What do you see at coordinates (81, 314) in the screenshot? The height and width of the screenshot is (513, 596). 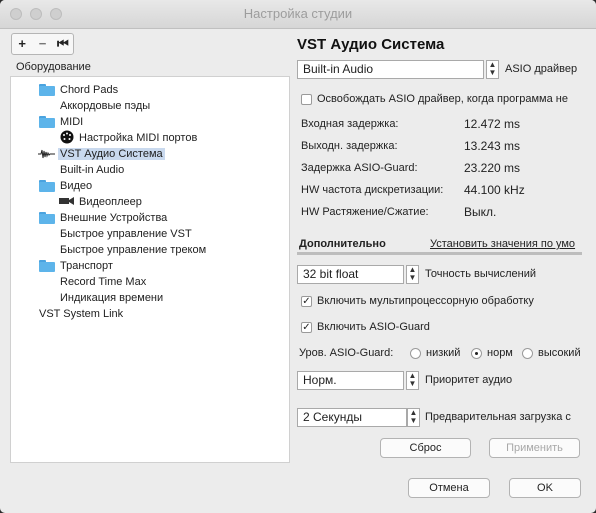 I see `tree-item-vst-system-link: VST System Link` at bounding box center [81, 314].